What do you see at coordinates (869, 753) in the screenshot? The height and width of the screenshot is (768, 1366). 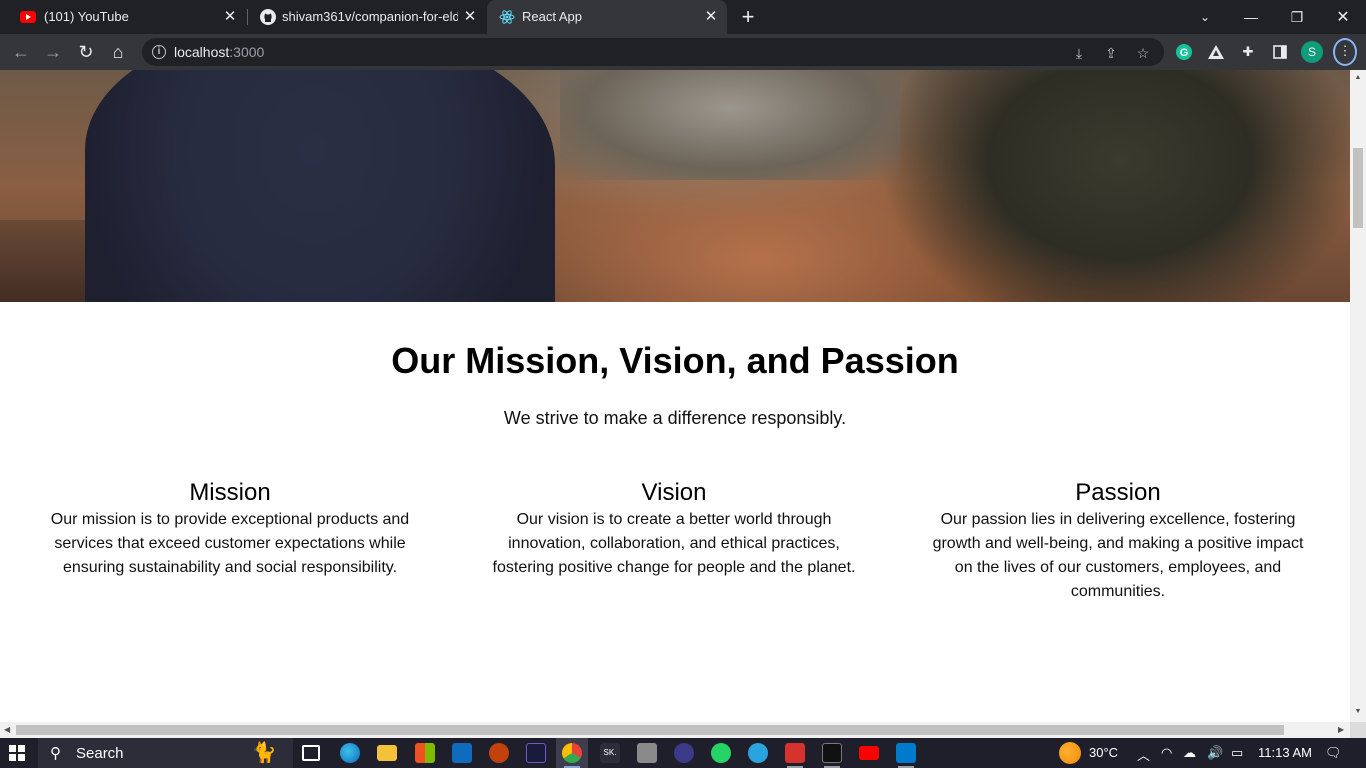 I see `youtube-app-icon` at bounding box center [869, 753].